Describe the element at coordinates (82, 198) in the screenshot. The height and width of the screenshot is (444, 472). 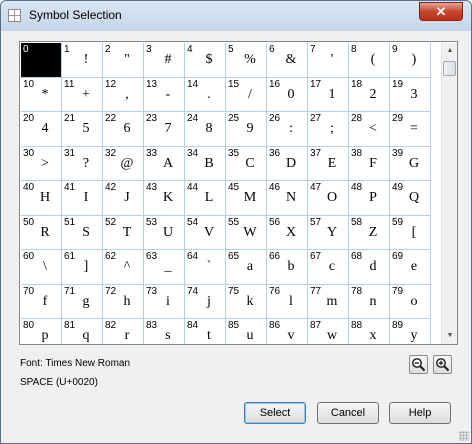
I see `symbol-cell: 41 I` at that location.